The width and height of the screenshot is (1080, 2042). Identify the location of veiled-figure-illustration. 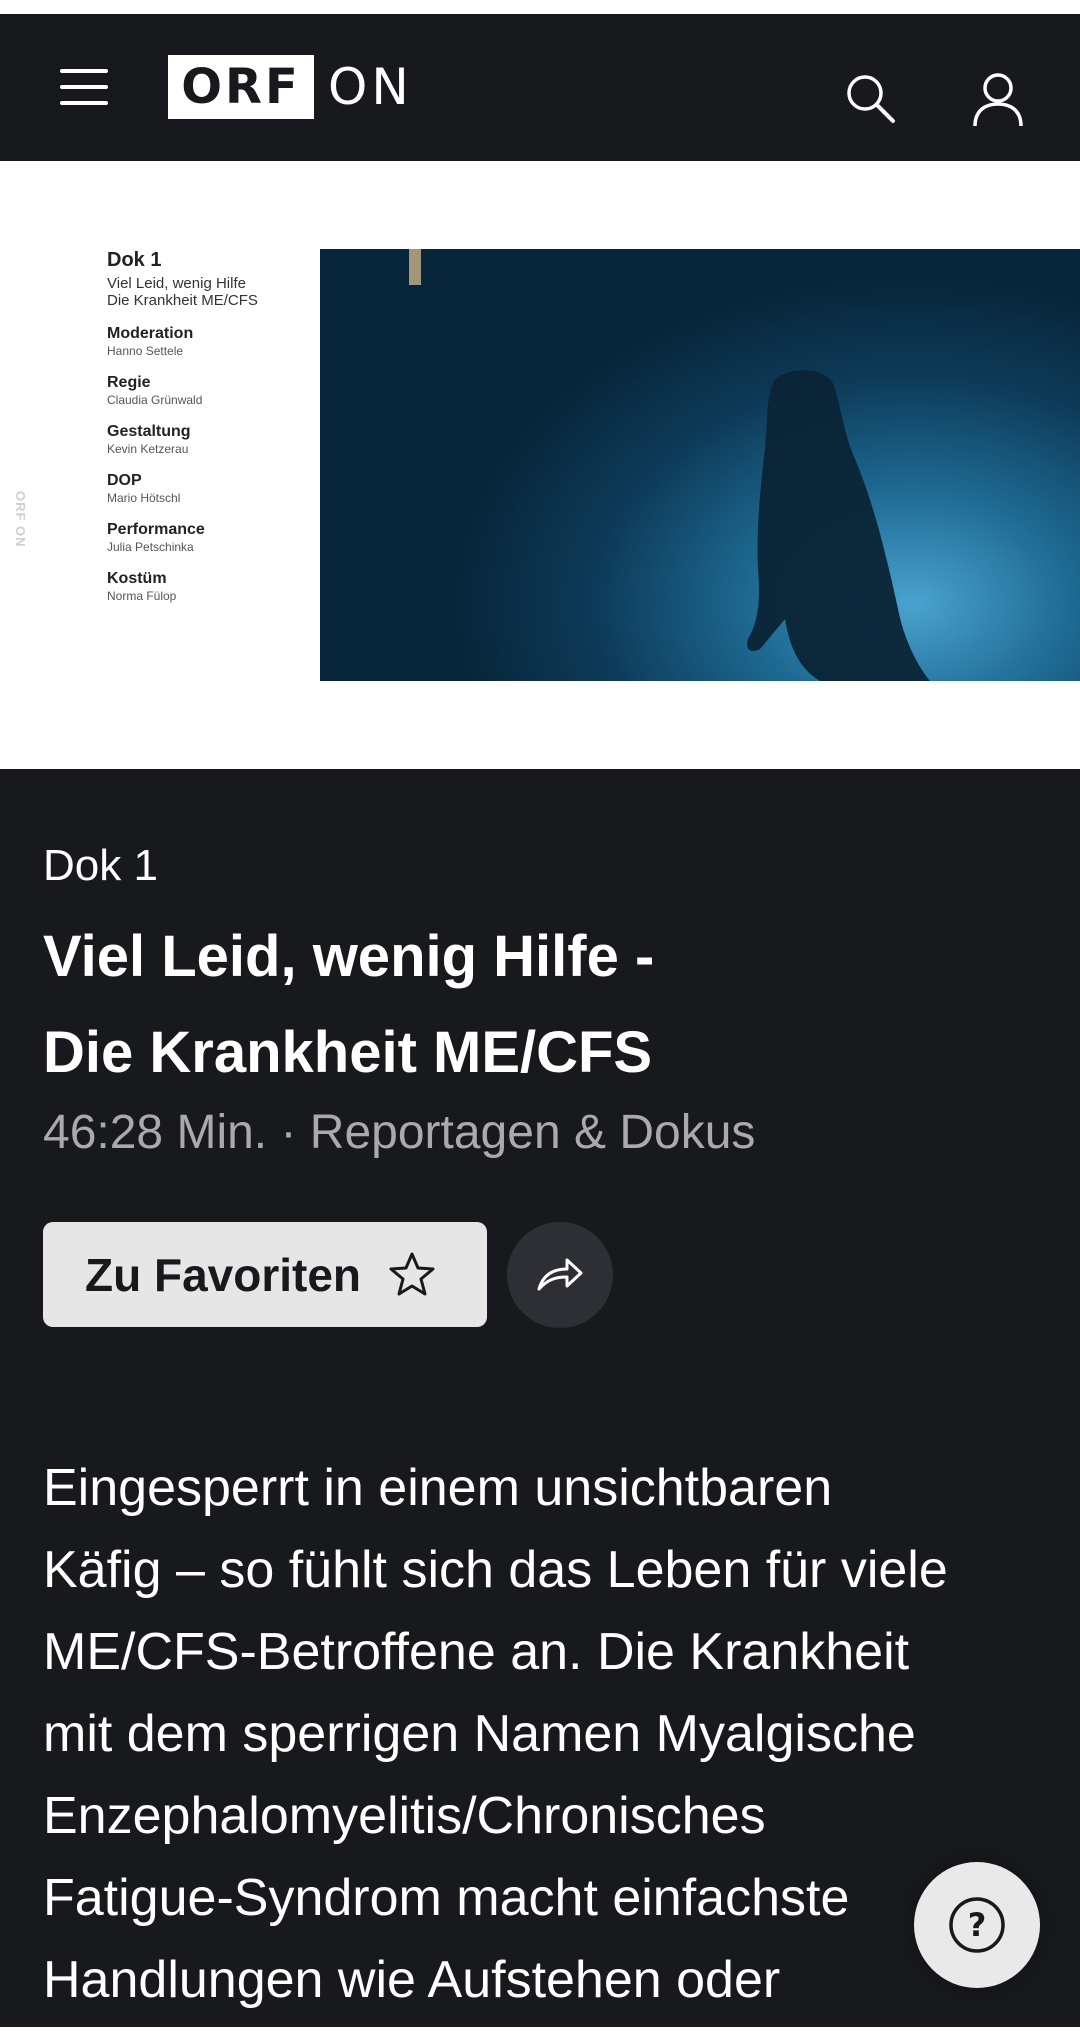
(669, 465).